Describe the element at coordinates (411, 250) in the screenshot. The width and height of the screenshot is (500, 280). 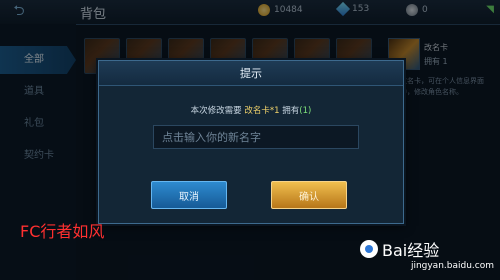
I see `baidu-watermark-text: Bai经验` at that location.